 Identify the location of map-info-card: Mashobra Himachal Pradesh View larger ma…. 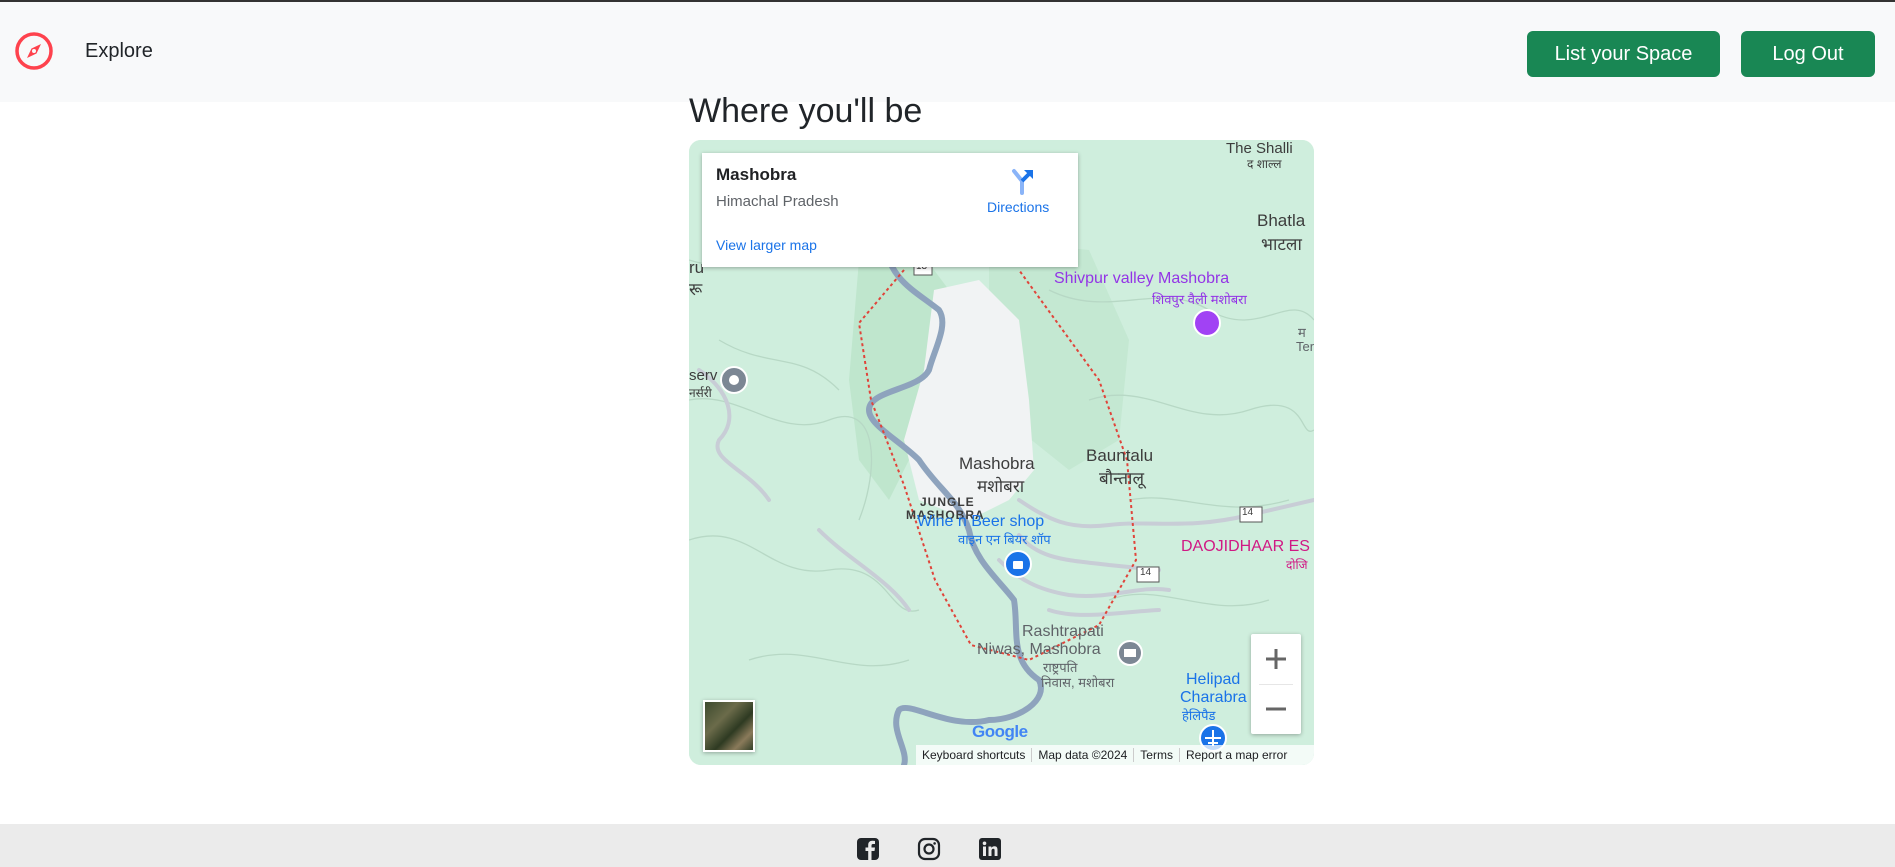
(890, 210).